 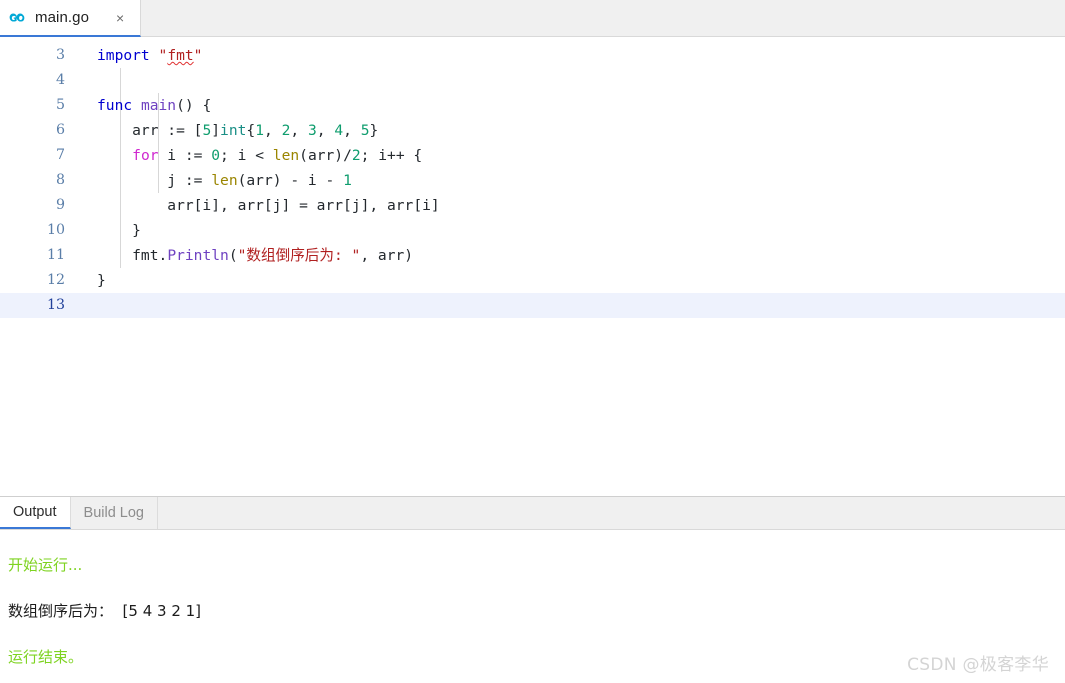 What do you see at coordinates (163, 255) in the screenshot?
I see `code-token: .` at bounding box center [163, 255].